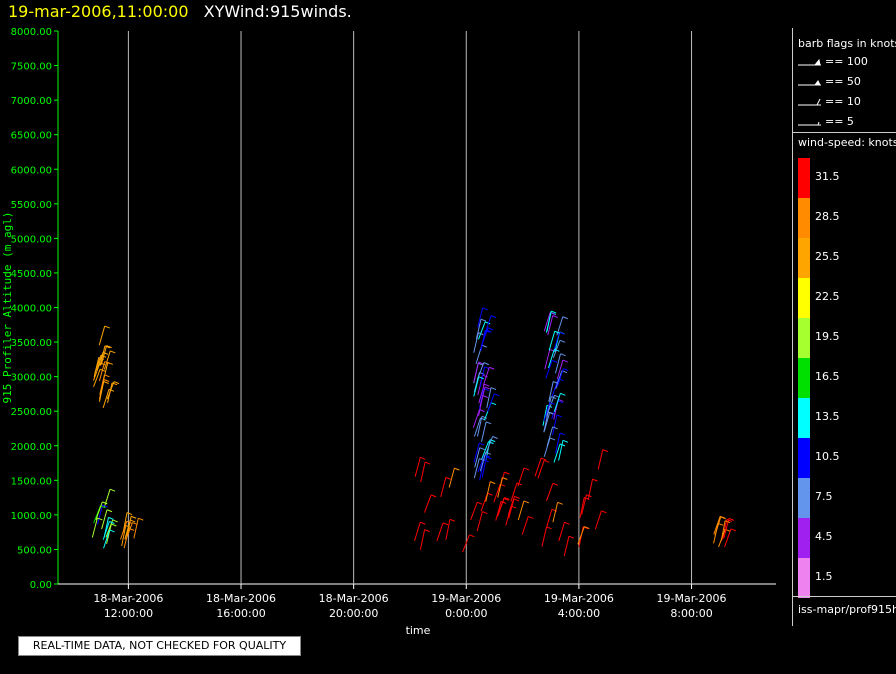  What do you see at coordinates (31, 205) in the screenshot?
I see `y-tick-label: 5500.00` at bounding box center [31, 205].